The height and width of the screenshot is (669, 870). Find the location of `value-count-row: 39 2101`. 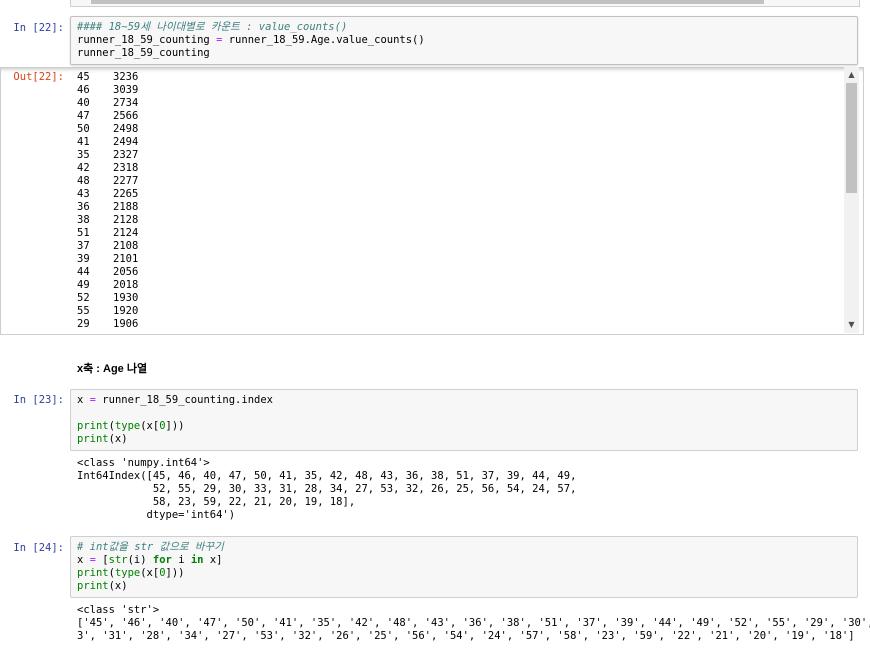

value-count-row: 39 2101 is located at coordinates (107, 259).